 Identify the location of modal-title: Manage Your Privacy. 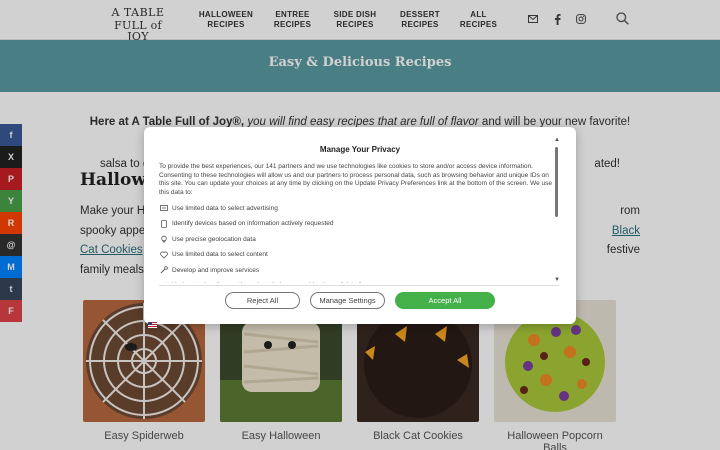
(360, 149).